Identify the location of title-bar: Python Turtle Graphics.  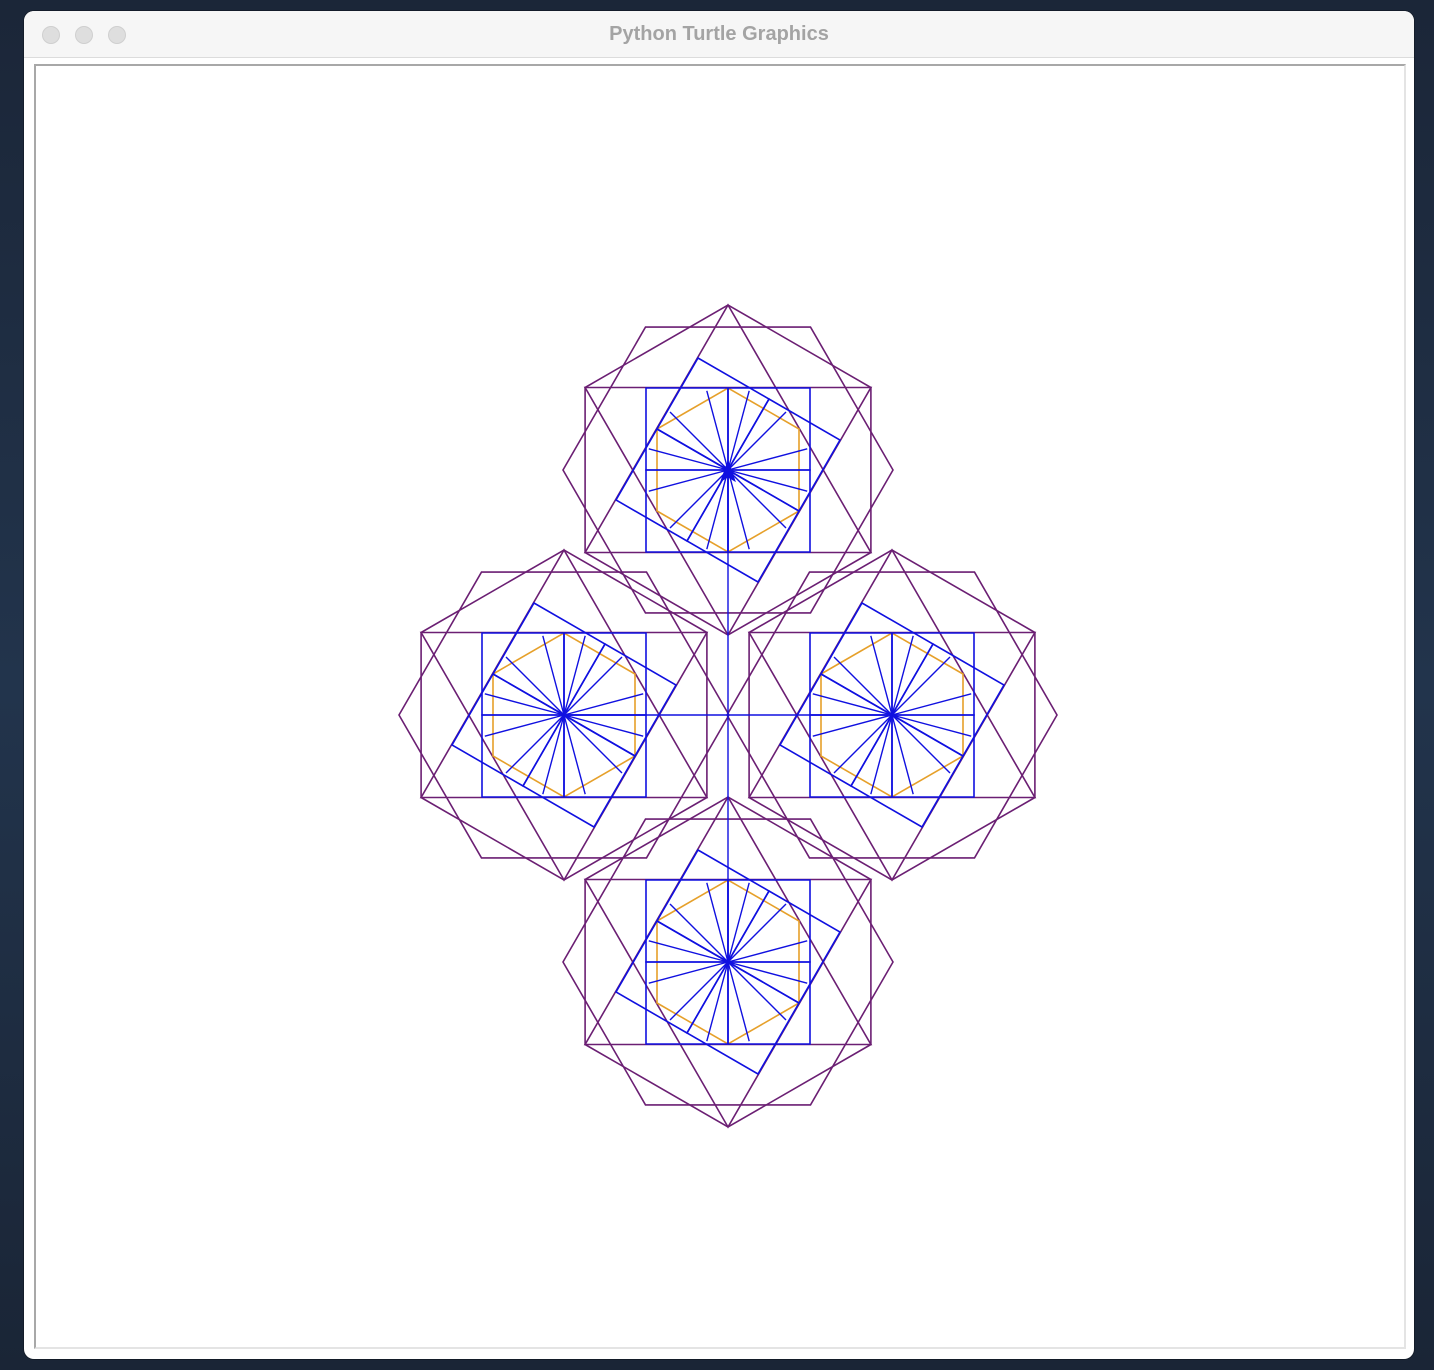
(719, 34).